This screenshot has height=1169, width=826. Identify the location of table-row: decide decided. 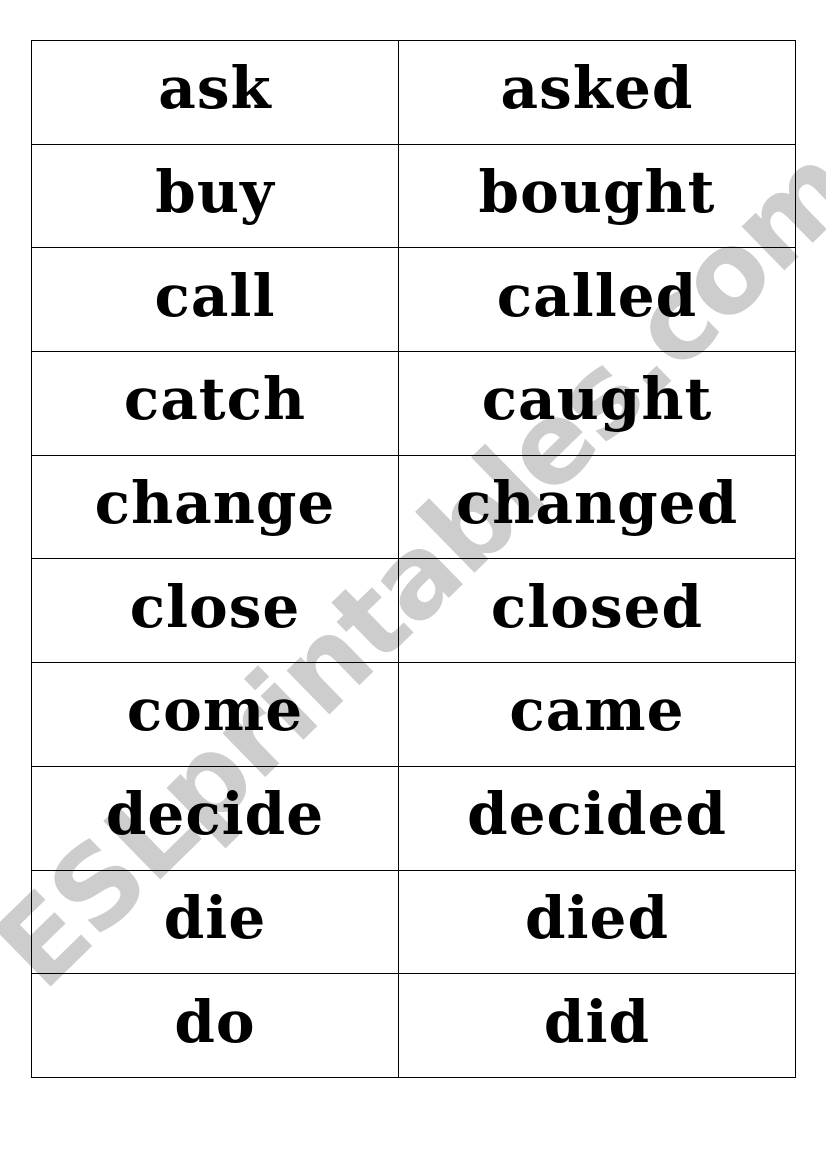
(413, 818).